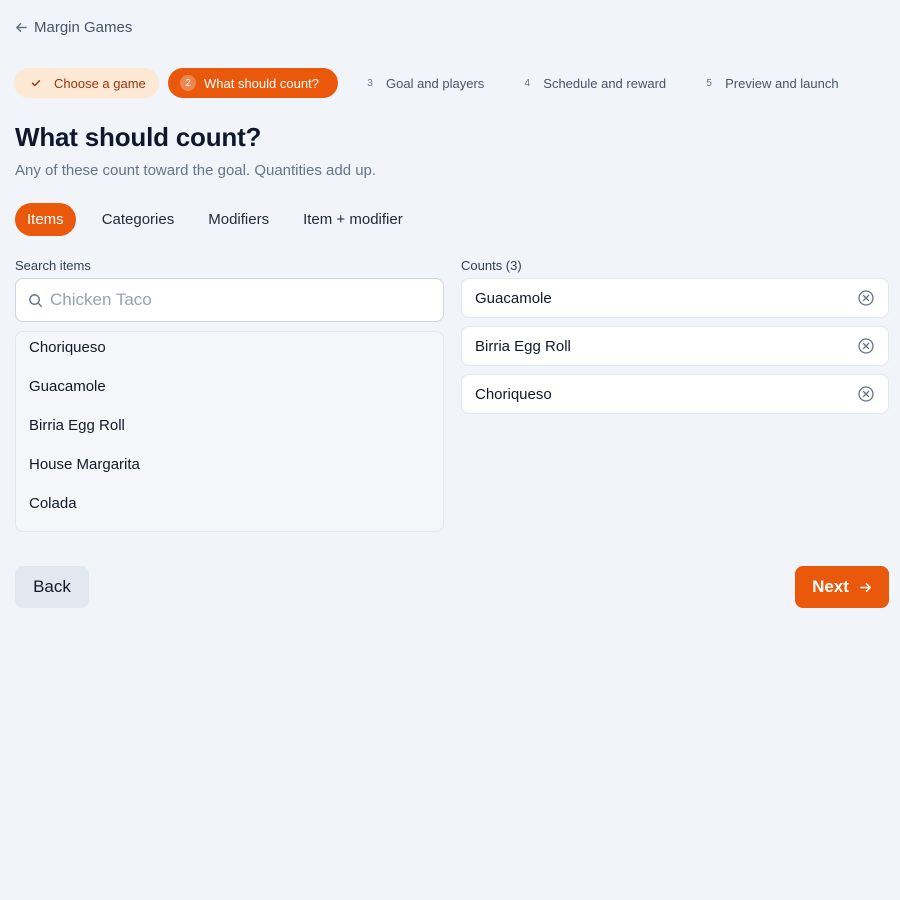  I want to click on next-button: Next, so click(842, 587).